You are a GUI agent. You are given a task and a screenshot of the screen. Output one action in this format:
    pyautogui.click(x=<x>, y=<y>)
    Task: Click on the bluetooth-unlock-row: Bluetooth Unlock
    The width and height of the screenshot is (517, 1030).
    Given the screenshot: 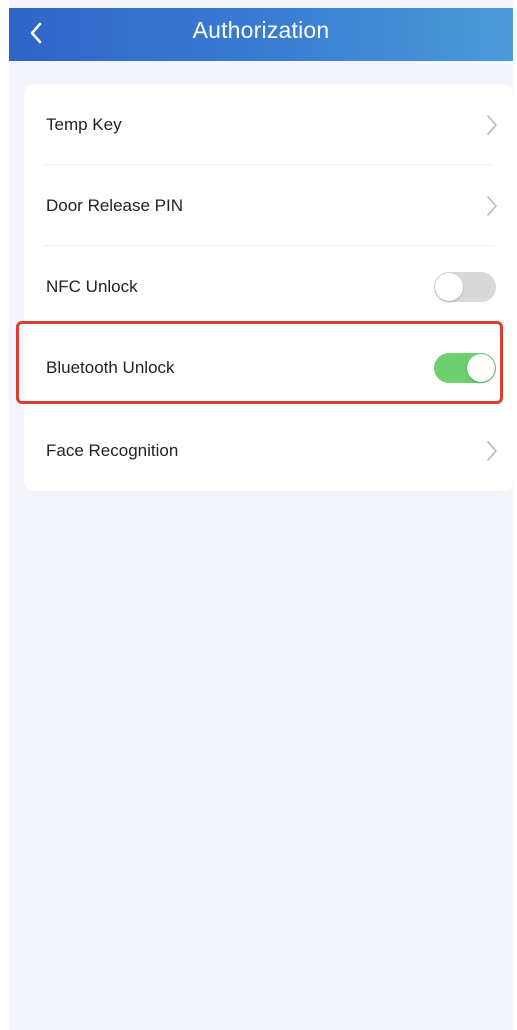 What is the action you would take?
    pyautogui.click(x=268, y=367)
    